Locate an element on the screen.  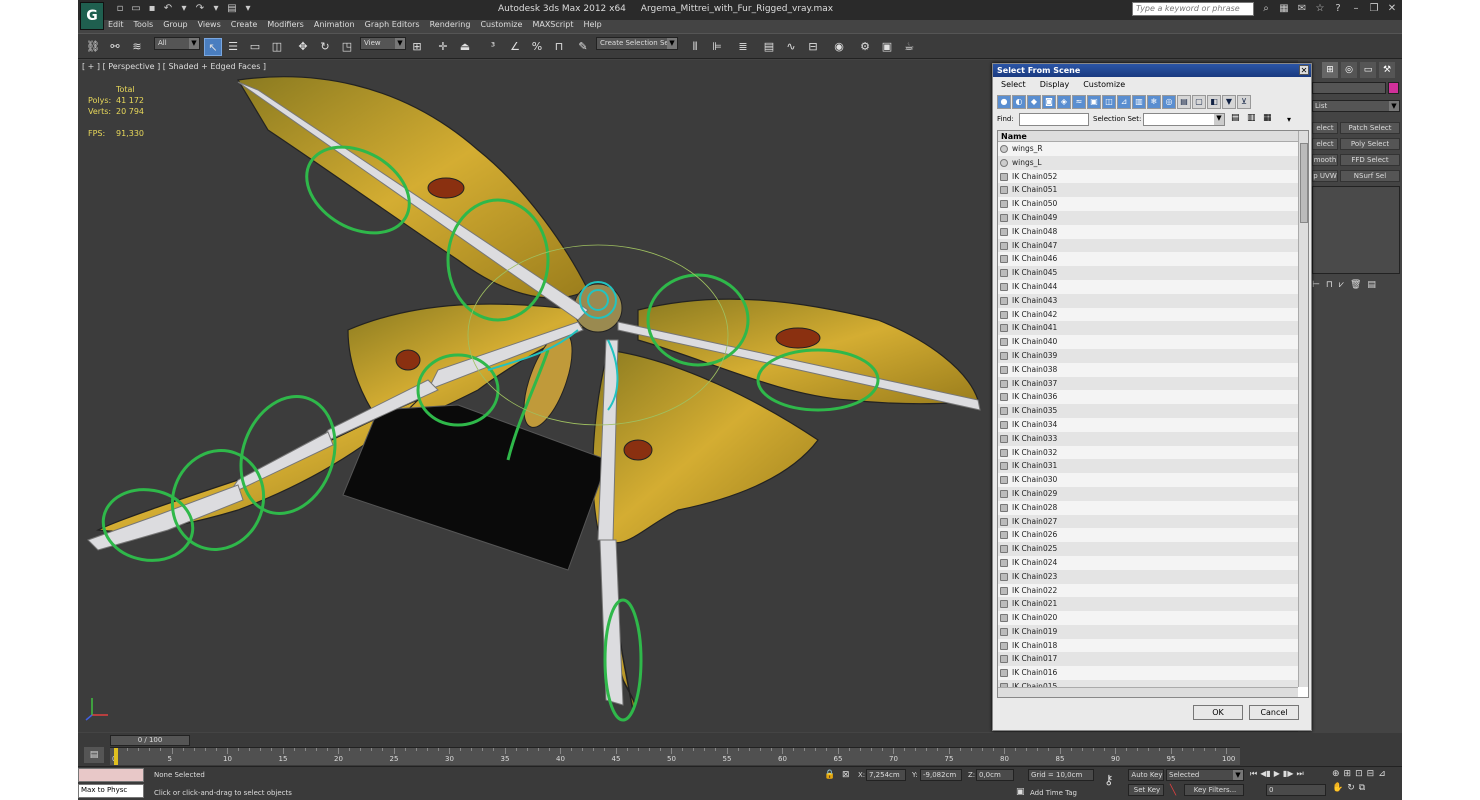
list-item: IK Chain031 is located at coordinates (1148, 466).